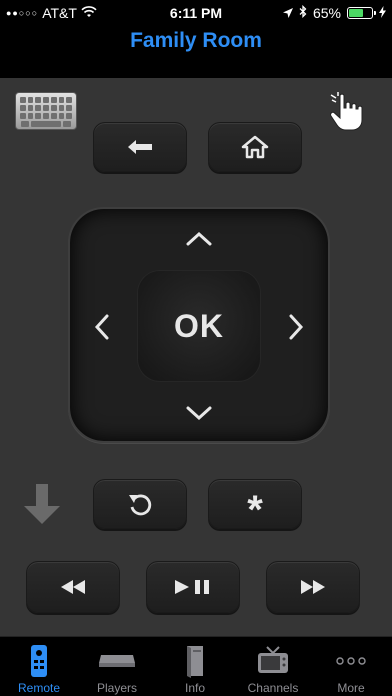 The height and width of the screenshot is (696, 392). What do you see at coordinates (194, 688) in the screenshot?
I see `tab-label: Info` at bounding box center [194, 688].